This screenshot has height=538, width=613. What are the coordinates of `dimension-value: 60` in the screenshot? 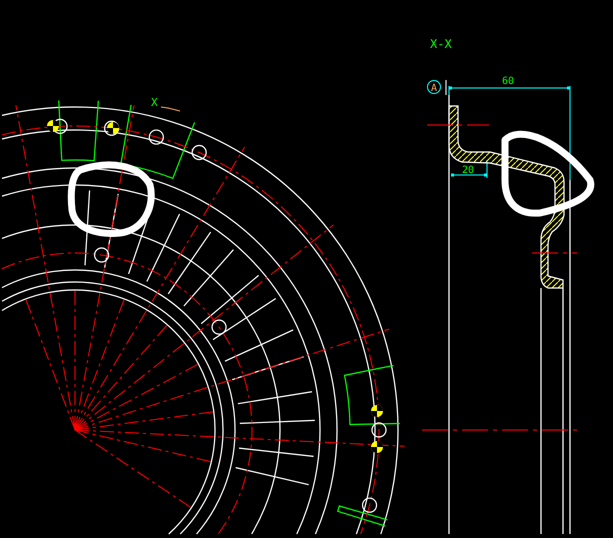 It's located at (508, 81).